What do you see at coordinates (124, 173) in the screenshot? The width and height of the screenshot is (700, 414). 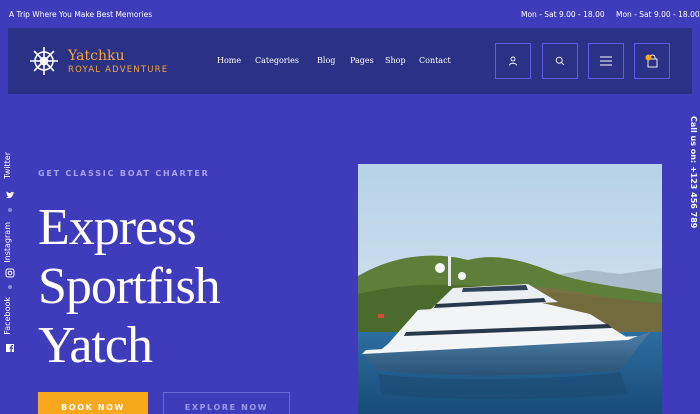 I see `hero-eyebrow: GET CLASSIC BOAT CHARTER` at bounding box center [124, 173].